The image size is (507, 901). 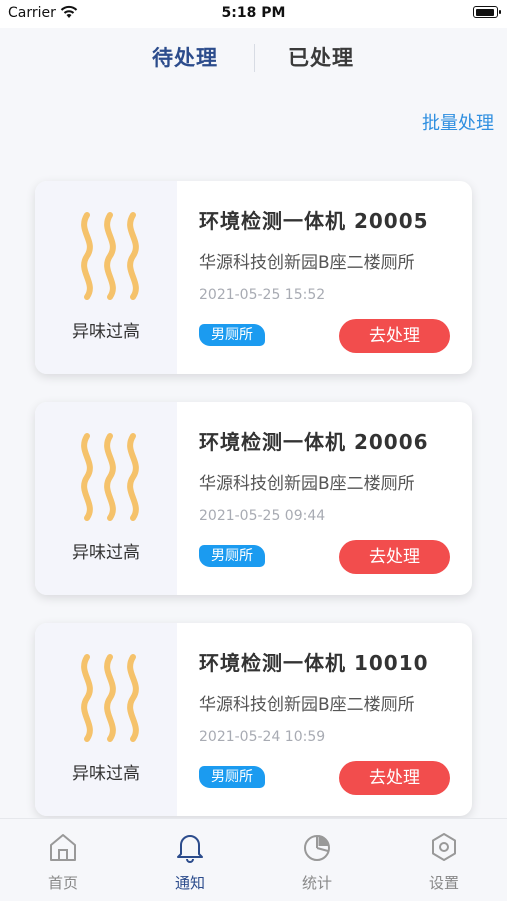 I want to click on nav-home: 首页, so click(x=63, y=860).